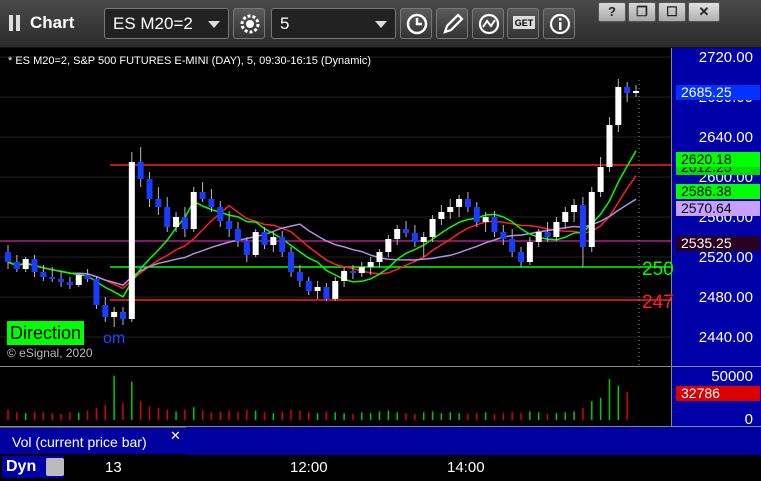 The image size is (761, 481). What do you see at coordinates (725, 297) in the screenshot?
I see `price-tick: 2480.00` at bounding box center [725, 297].